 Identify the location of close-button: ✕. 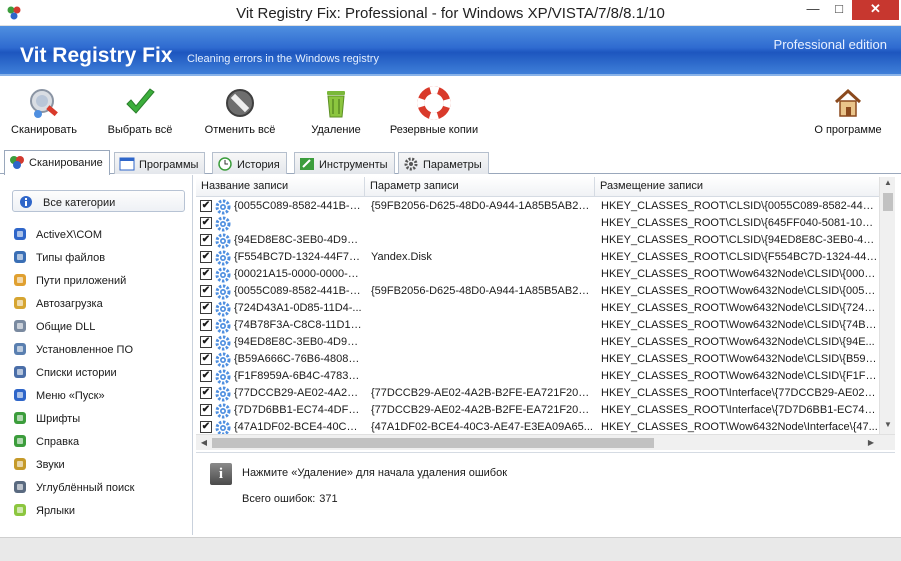
(875, 10).